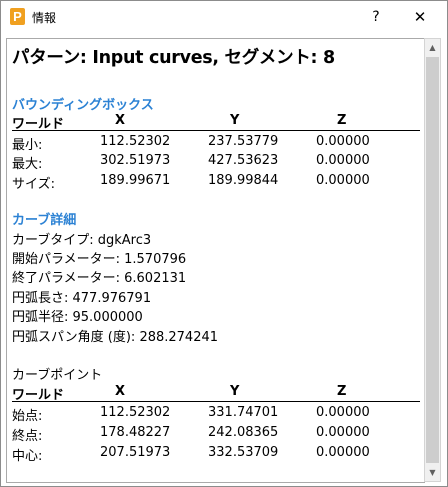 This screenshot has width=448, height=487. Describe the element at coordinates (432, 472) in the screenshot. I see `scroll-down-arrow-icon: ▼` at that location.